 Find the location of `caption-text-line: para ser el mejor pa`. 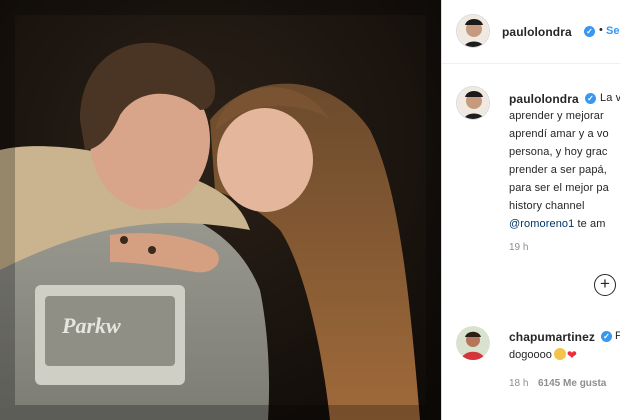

caption-text-line: para ser el mejor pa is located at coordinates (559, 188).